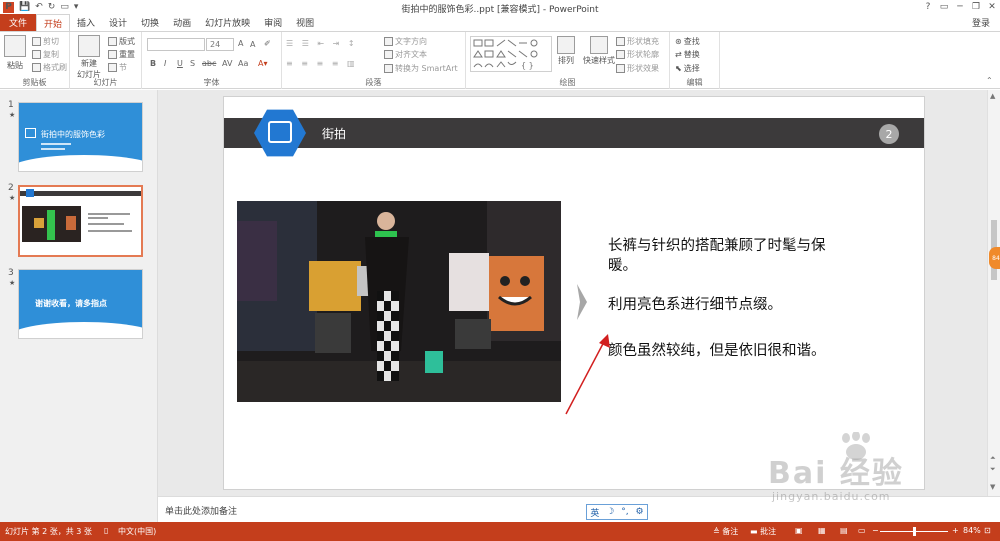 This screenshot has width=1000, height=541. Describe the element at coordinates (989, 80) in the screenshot. I see `collapse-ribbon-icon: ⌃` at that location.